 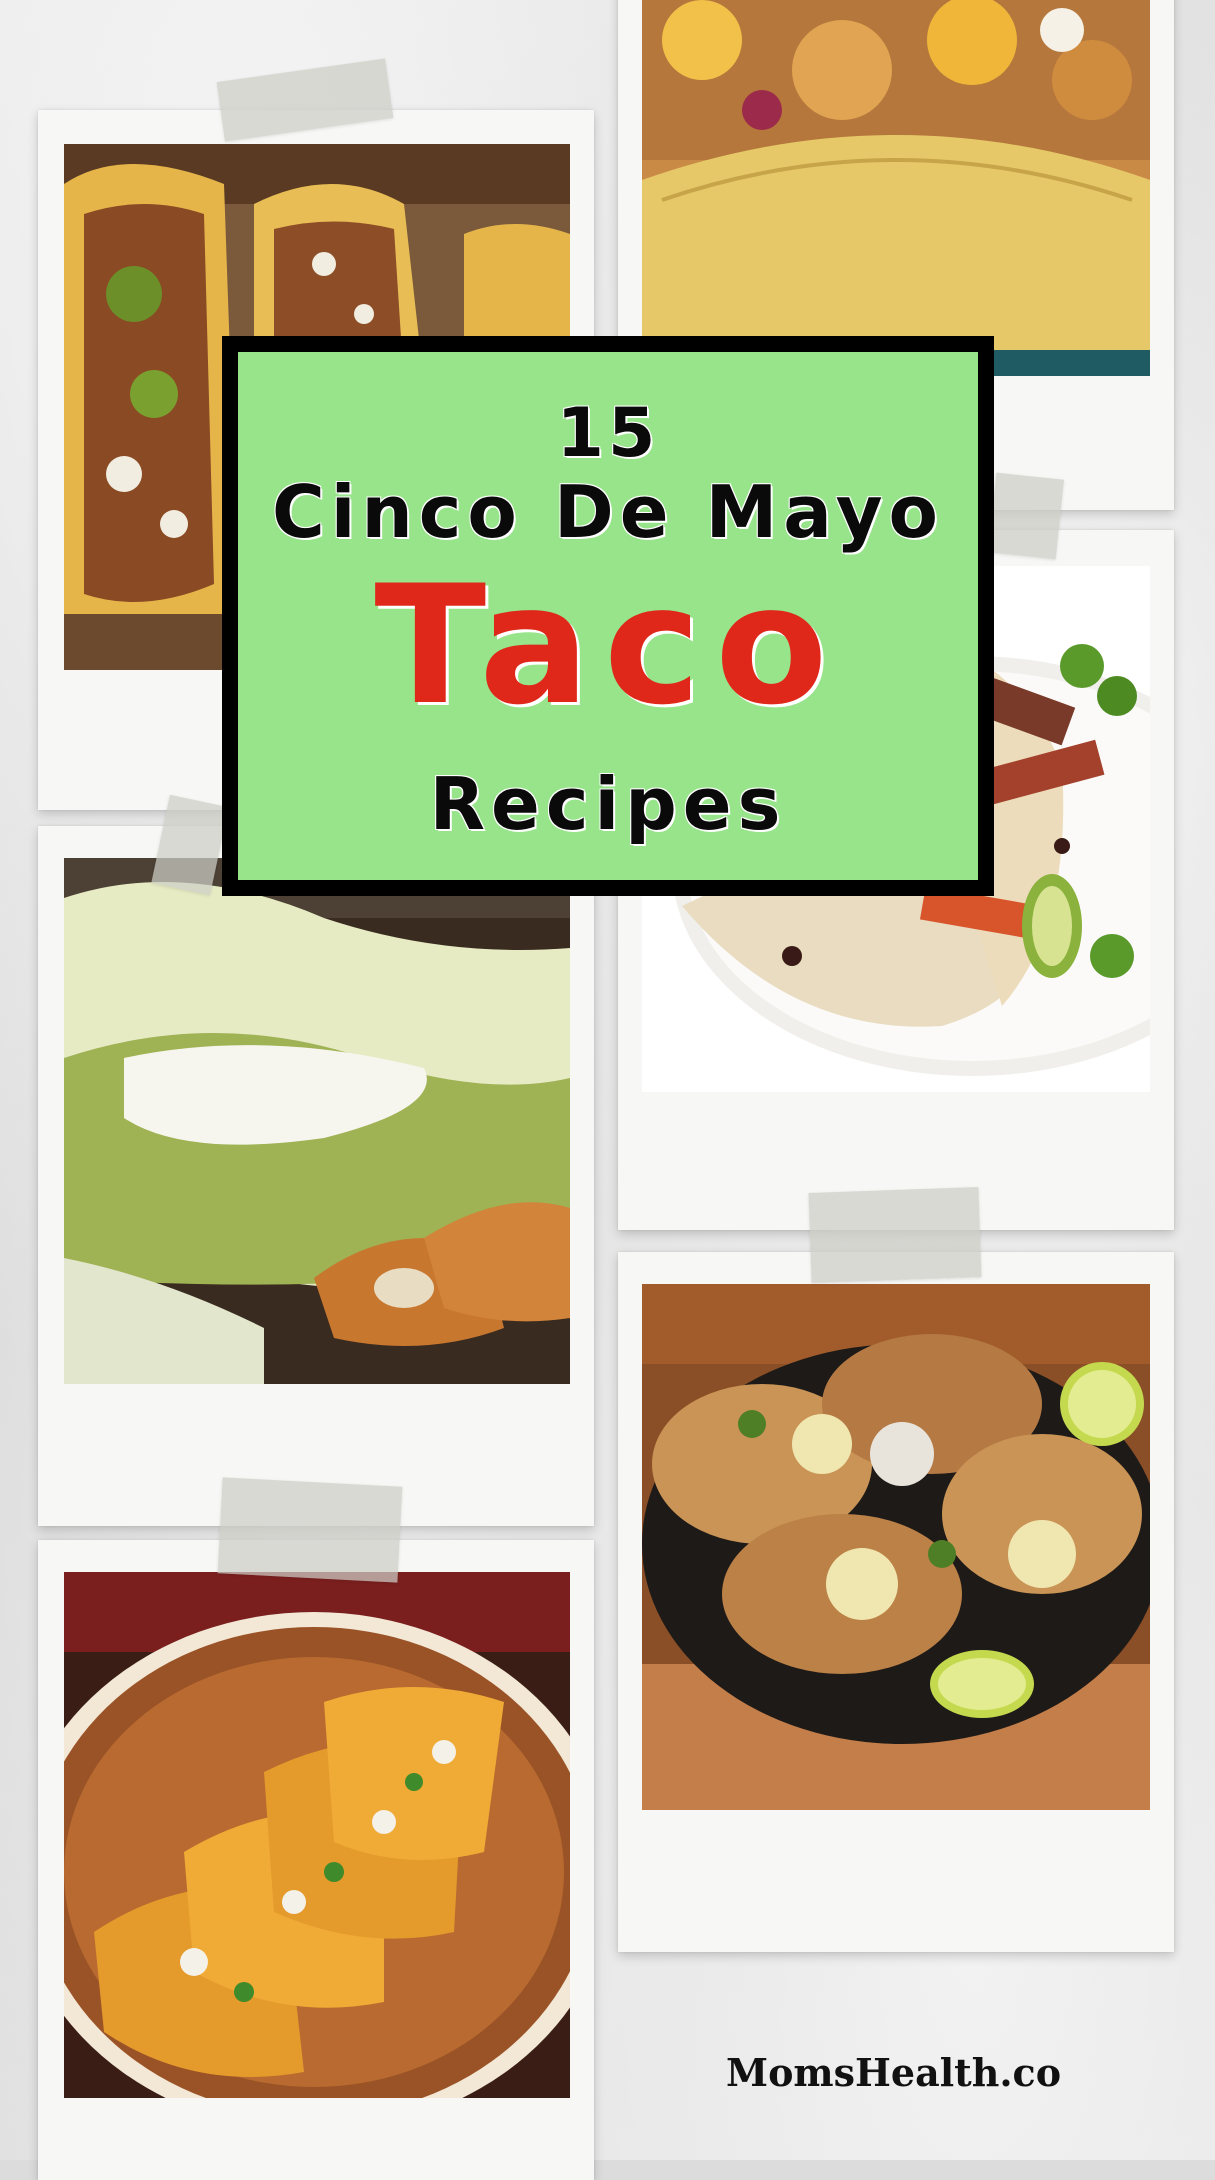 I want to click on photo-crunchy-chicken-taco, so click(x=896, y=188).